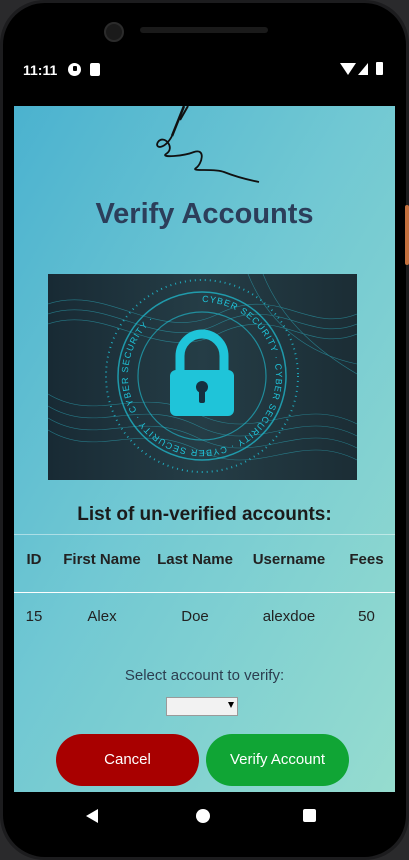 The width and height of the screenshot is (409, 860). What do you see at coordinates (289, 563) in the screenshot?
I see `header-username: Username` at bounding box center [289, 563].